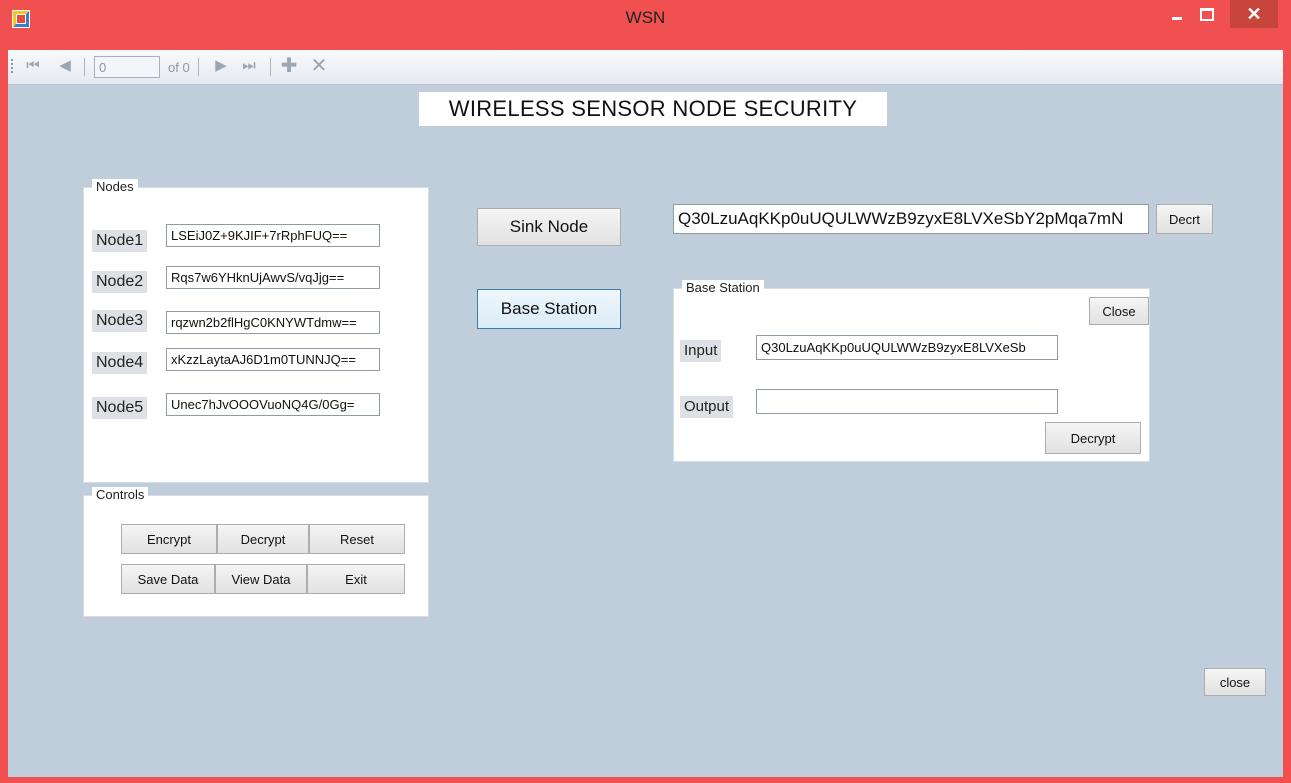 The width and height of the screenshot is (1291, 783). I want to click on move-first-icon: ⏮, so click(33, 66).